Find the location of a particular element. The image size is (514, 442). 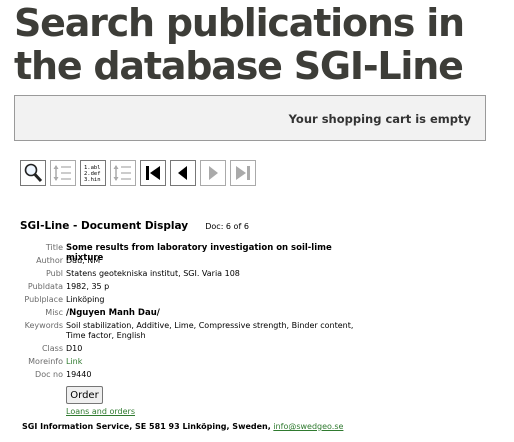

author-value: Dau, NM is located at coordinates (83, 260).